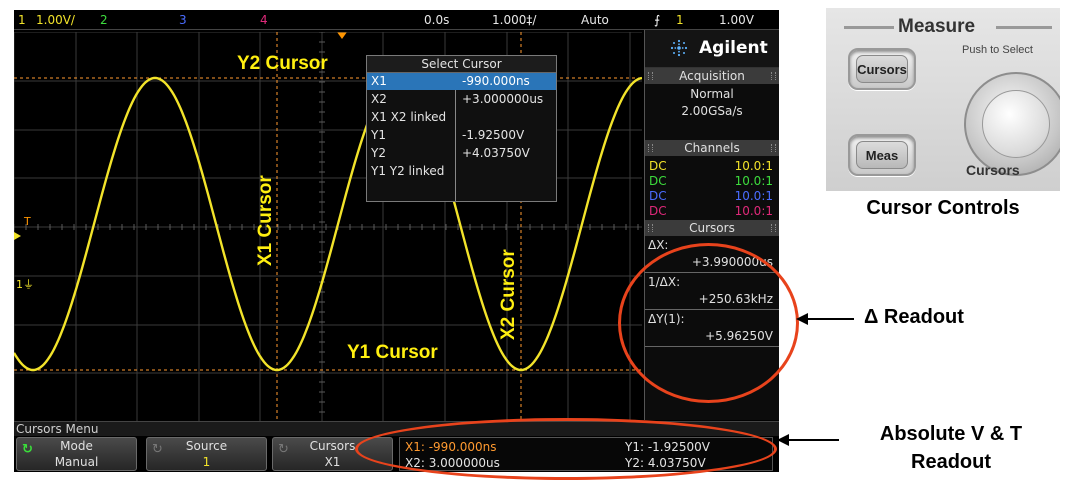 The image size is (1081, 491). I want to click on heading-rule-right, so click(1024, 27).